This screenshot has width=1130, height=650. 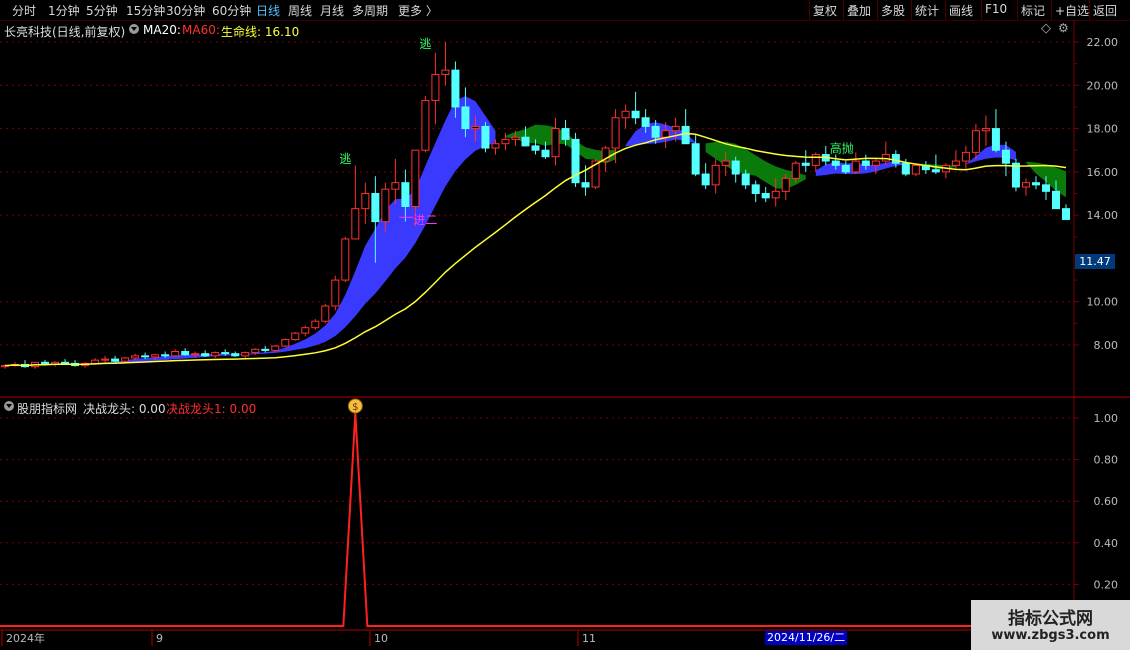 What do you see at coordinates (825, 10) in the screenshot?
I see `toolbar-button-0: 复权` at bounding box center [825, 10].